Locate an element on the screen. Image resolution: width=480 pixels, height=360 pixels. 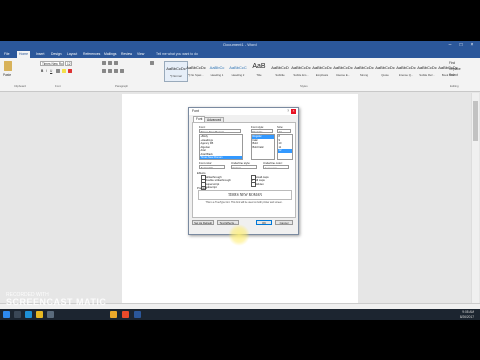
underline-button: U is located at coordinates (51, 71).